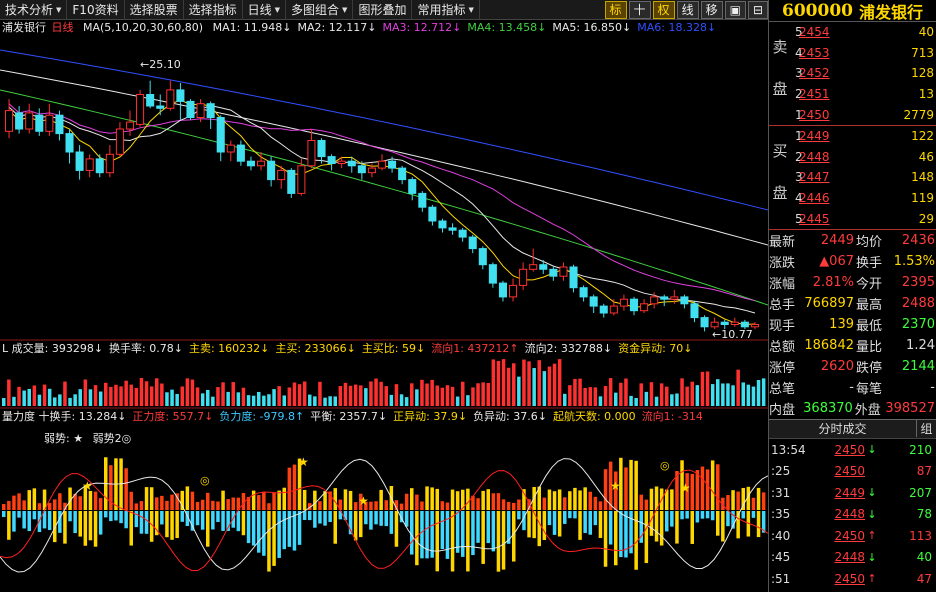 The height and width of the screenshot is (592, 936). I want to click on order-book-row: 2 2448 46, so click(852, 157).